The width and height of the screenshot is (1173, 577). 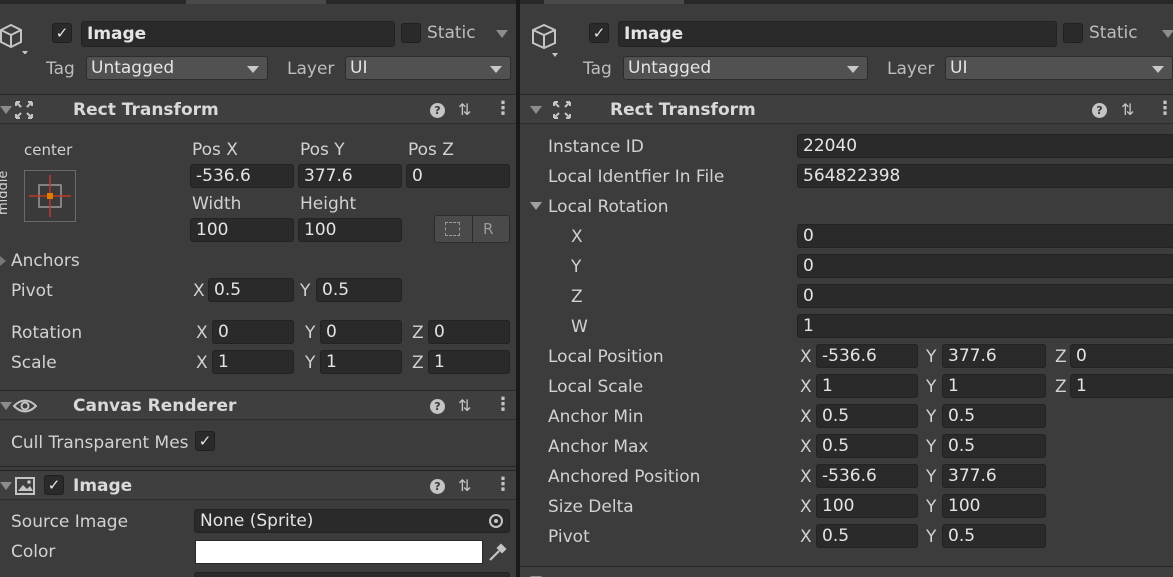 What do you see at coordinates (846, 571) in the screenshot?
I see `next-component-header-partial` at bounding box center [846, 571].